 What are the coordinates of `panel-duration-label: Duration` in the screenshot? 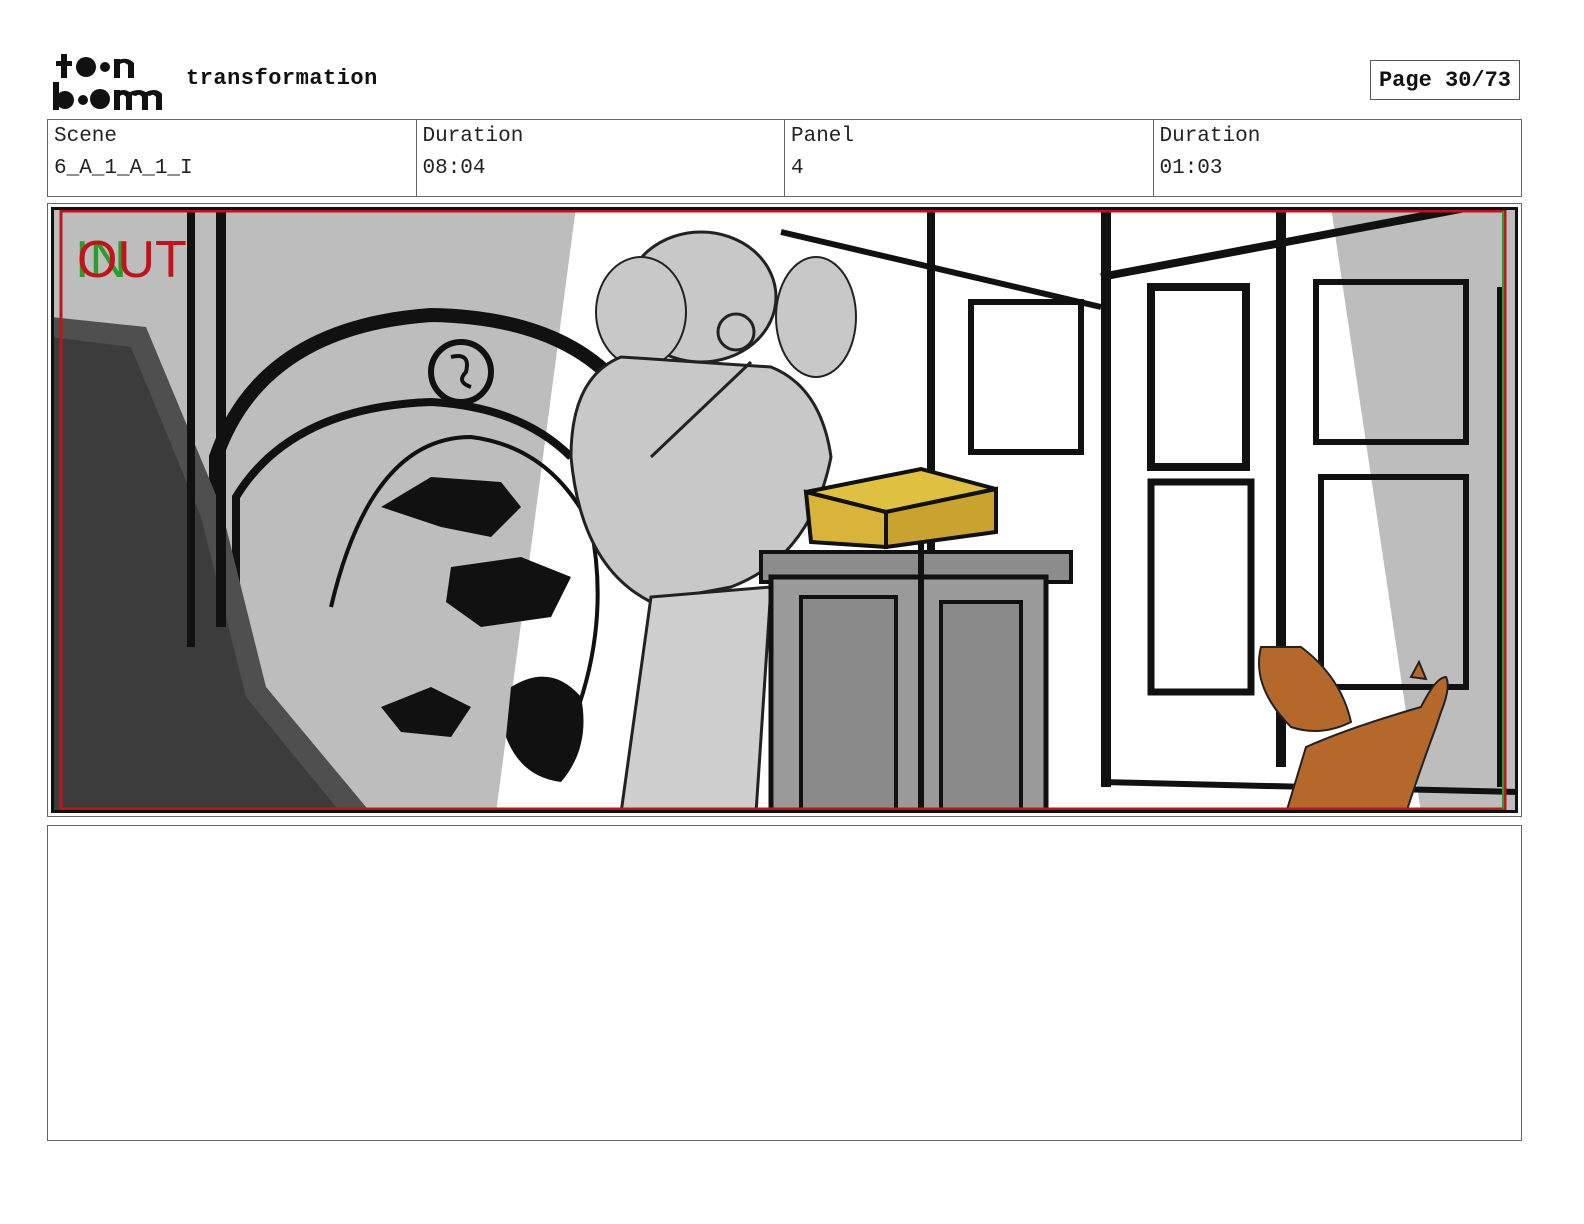 It's located at (1210, 136).